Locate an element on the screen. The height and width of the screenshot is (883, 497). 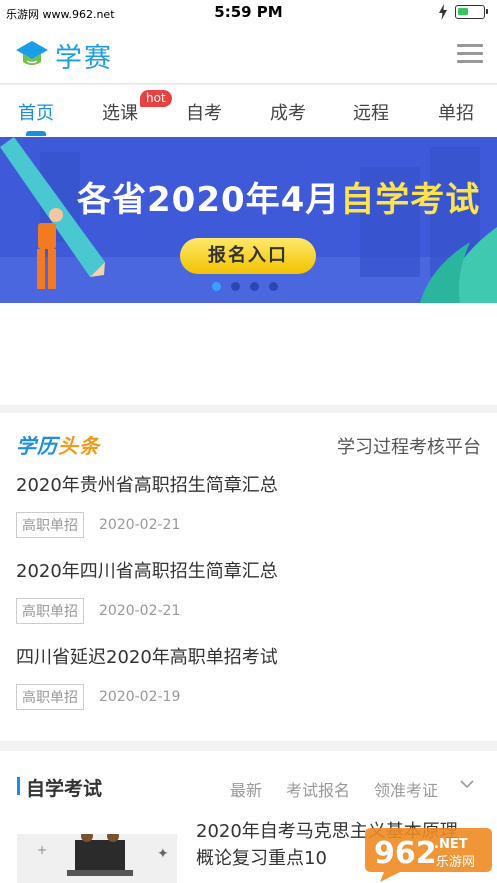
svg-text: 962 is located at coordinates (405, 853).